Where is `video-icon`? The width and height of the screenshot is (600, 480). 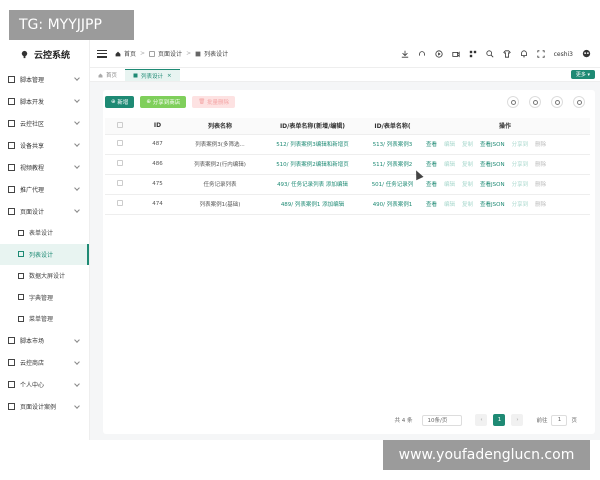 video-icon is located at coordinates (455, 54).